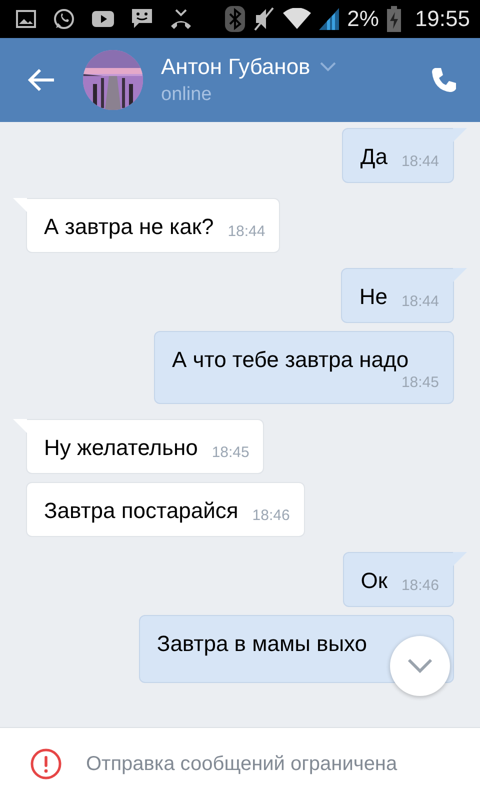 This screenshot has width=480, height=800. What do you see at coordinates (242, 764) in the screenshot?
I see `notice-text: Отправка сообщений ограничена` at bounding box center [242, 764].